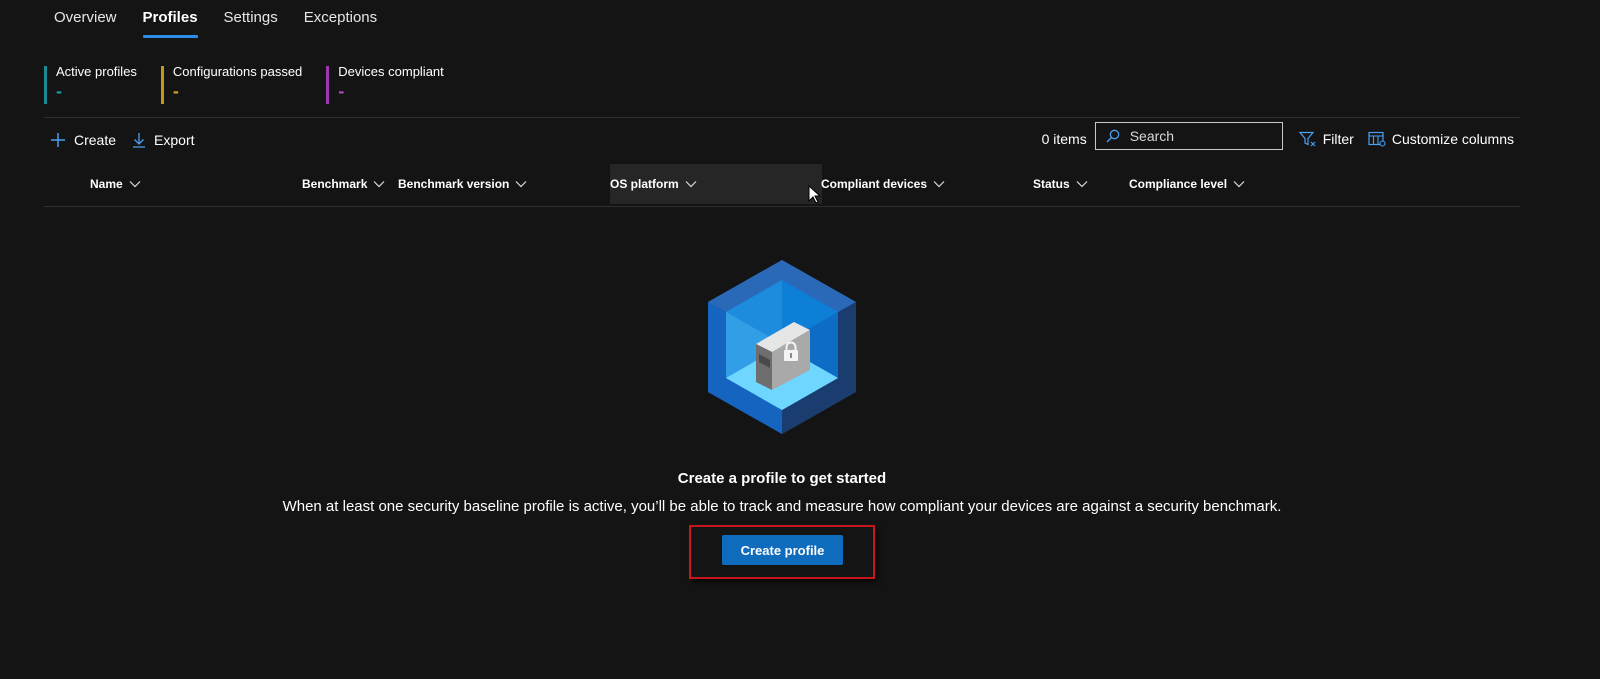 This screenshot has height=679, width=1600. What do you see at coordinates (85, 23) in the screenshot?
I see `tab-overview: Overview` at bounding box center [85, 23].